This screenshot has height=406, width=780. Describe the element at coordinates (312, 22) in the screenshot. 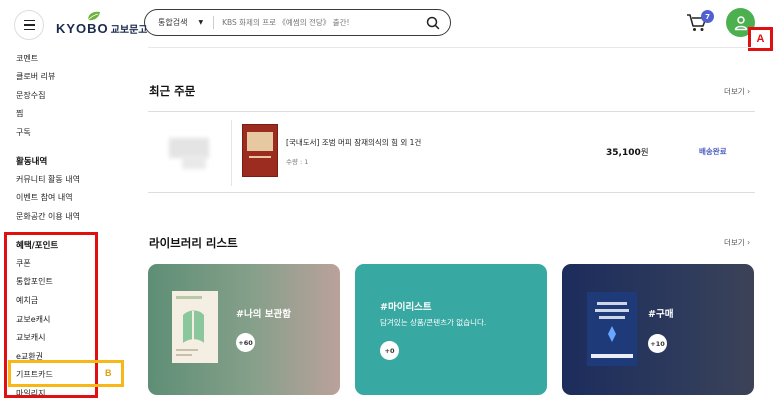

I see `search-input` at that location.